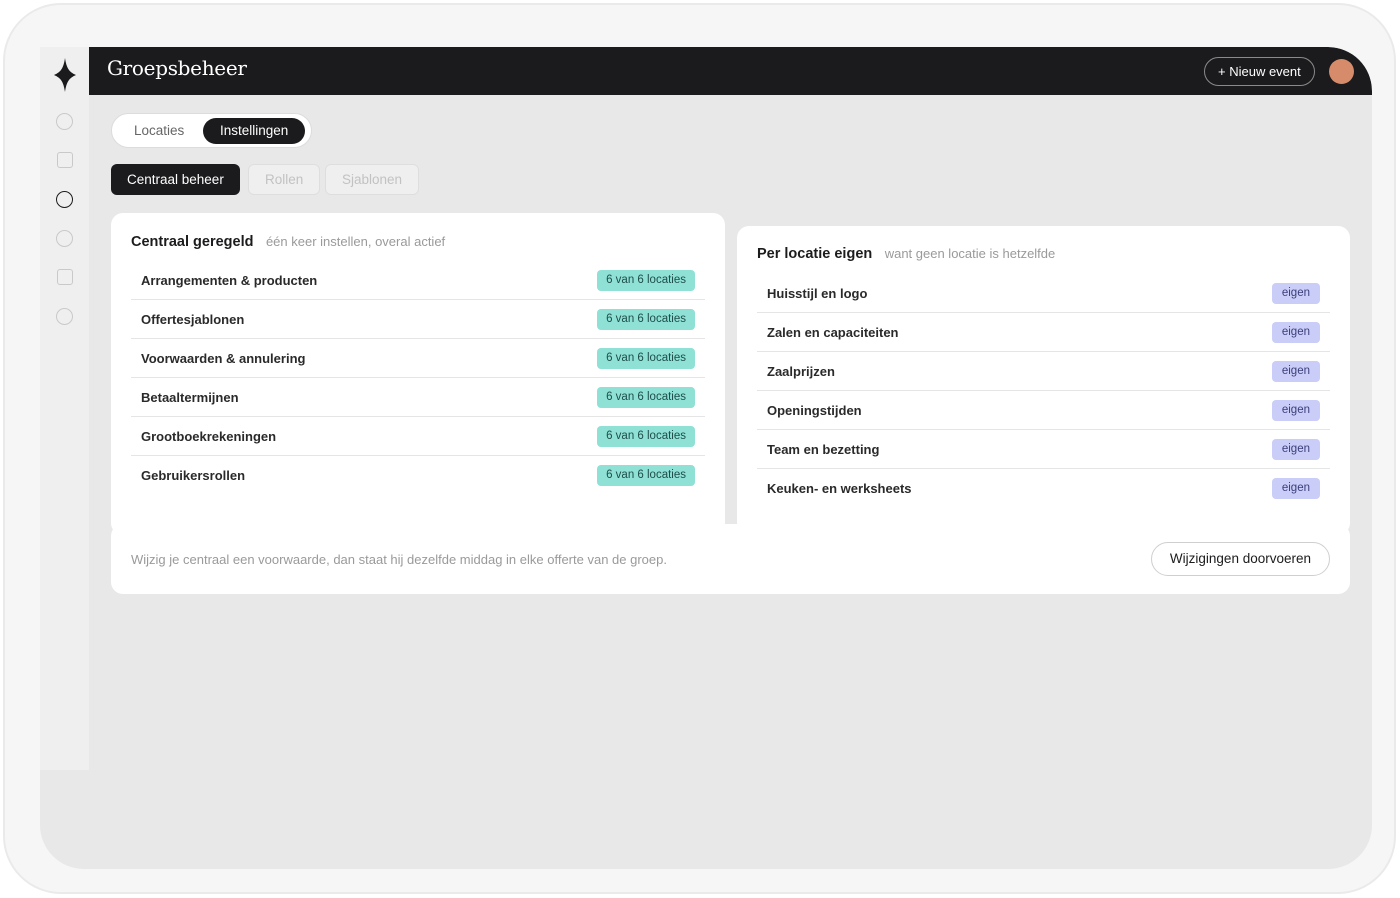  I want to click on list-item: Zalen en capaciteiten eigen, so click(1043, 332).